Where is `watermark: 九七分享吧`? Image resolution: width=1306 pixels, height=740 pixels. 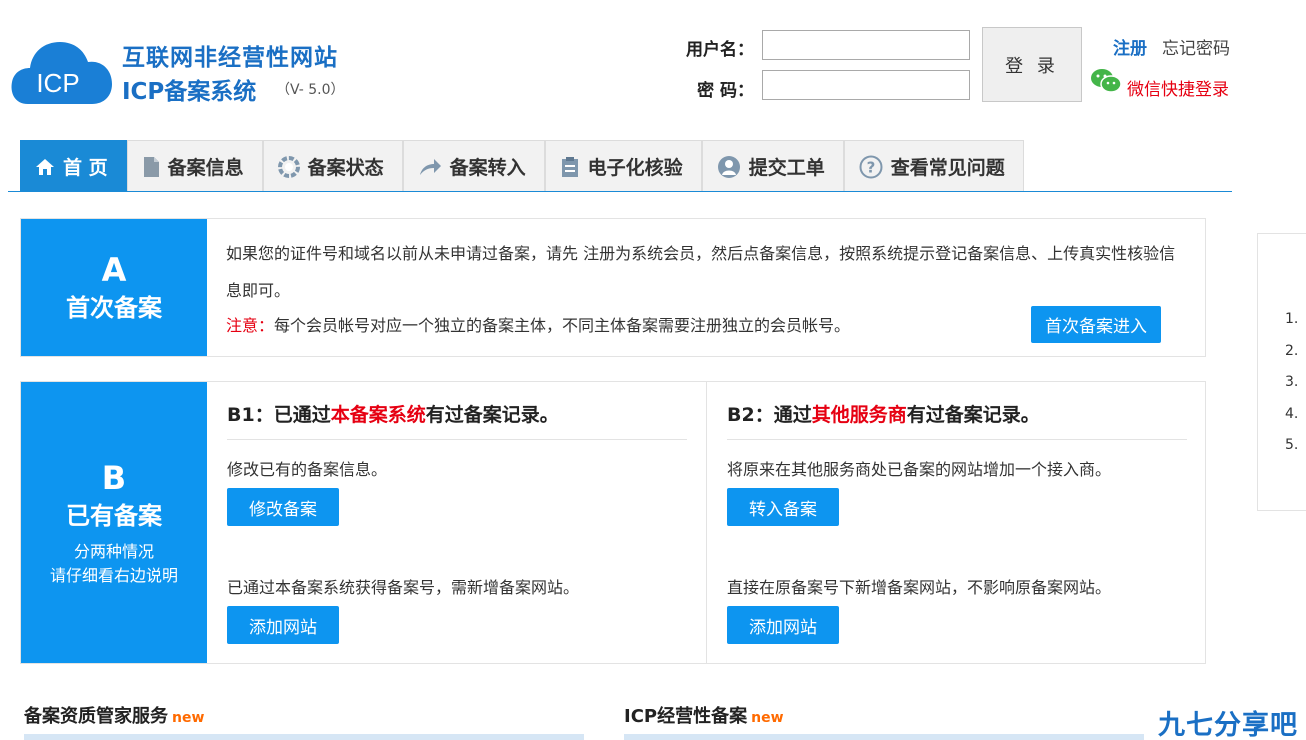 watermark: 九七分享吧 is located at coordinates (1228, 725).